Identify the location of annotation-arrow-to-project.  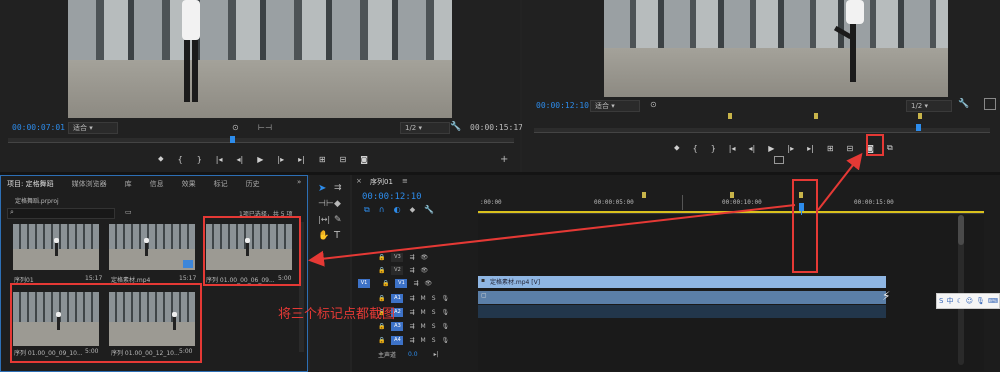
(552, 235).